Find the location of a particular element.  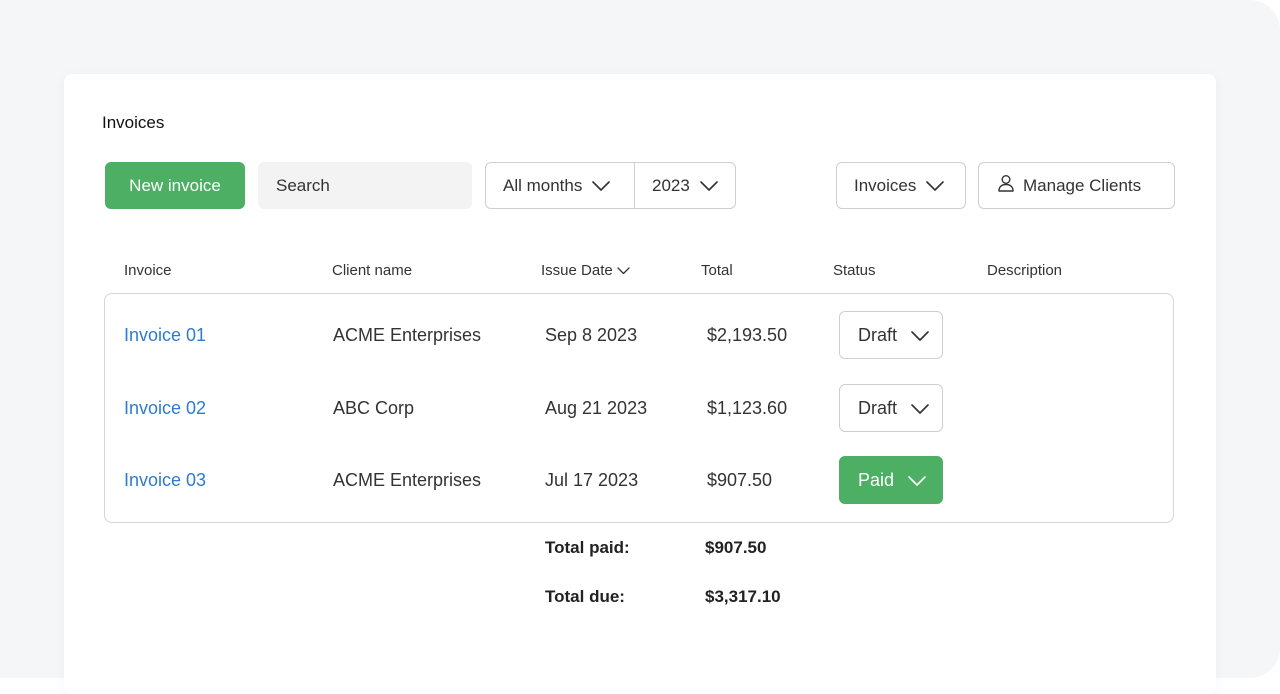

total-paid-value: $907.50 is located at coordinates (736, 547).